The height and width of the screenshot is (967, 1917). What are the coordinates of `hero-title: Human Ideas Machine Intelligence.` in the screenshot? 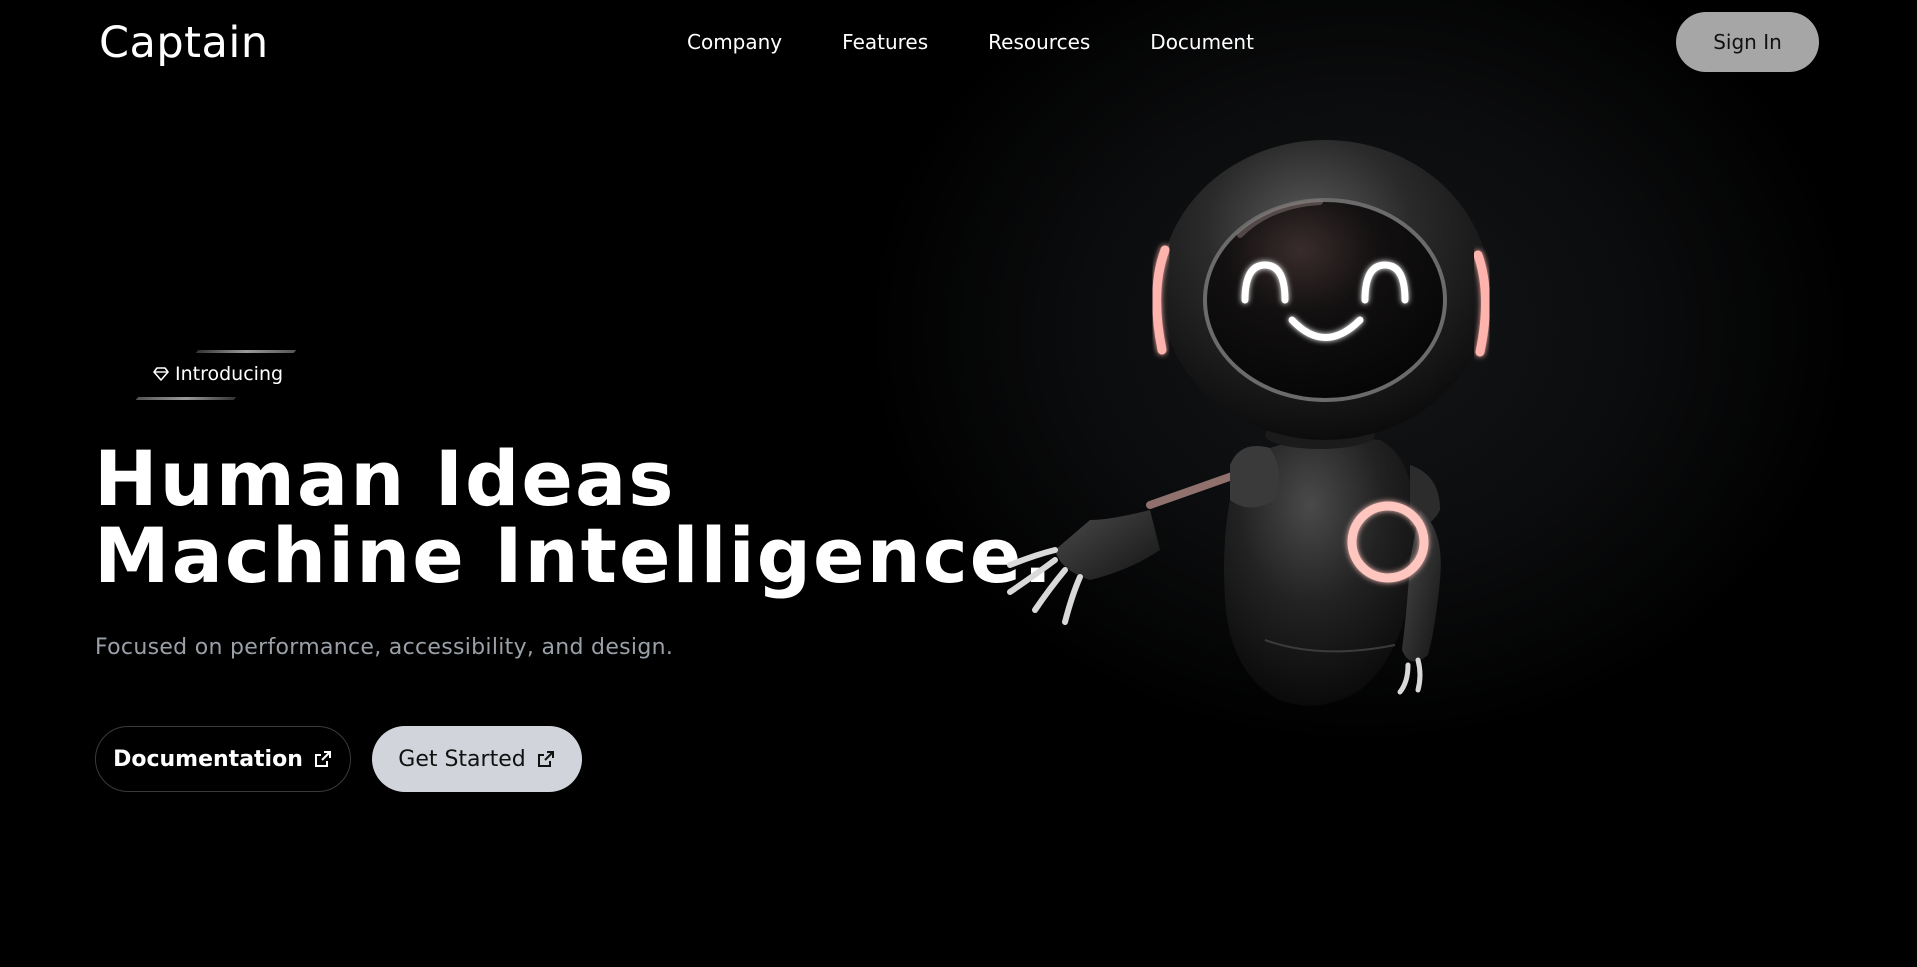 It's located at (574, 517).